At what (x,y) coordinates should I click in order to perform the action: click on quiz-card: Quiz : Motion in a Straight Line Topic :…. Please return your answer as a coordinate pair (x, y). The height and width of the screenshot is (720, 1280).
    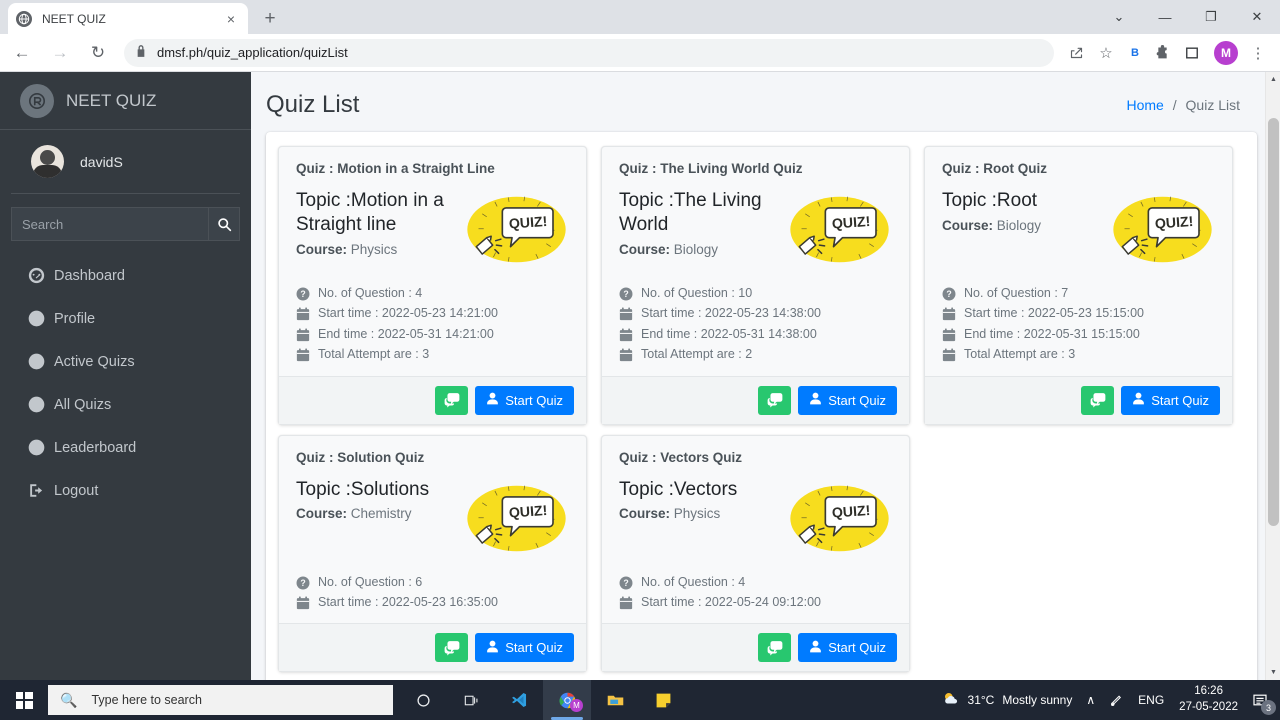
    Looking at the image, I should click on (432, 285).